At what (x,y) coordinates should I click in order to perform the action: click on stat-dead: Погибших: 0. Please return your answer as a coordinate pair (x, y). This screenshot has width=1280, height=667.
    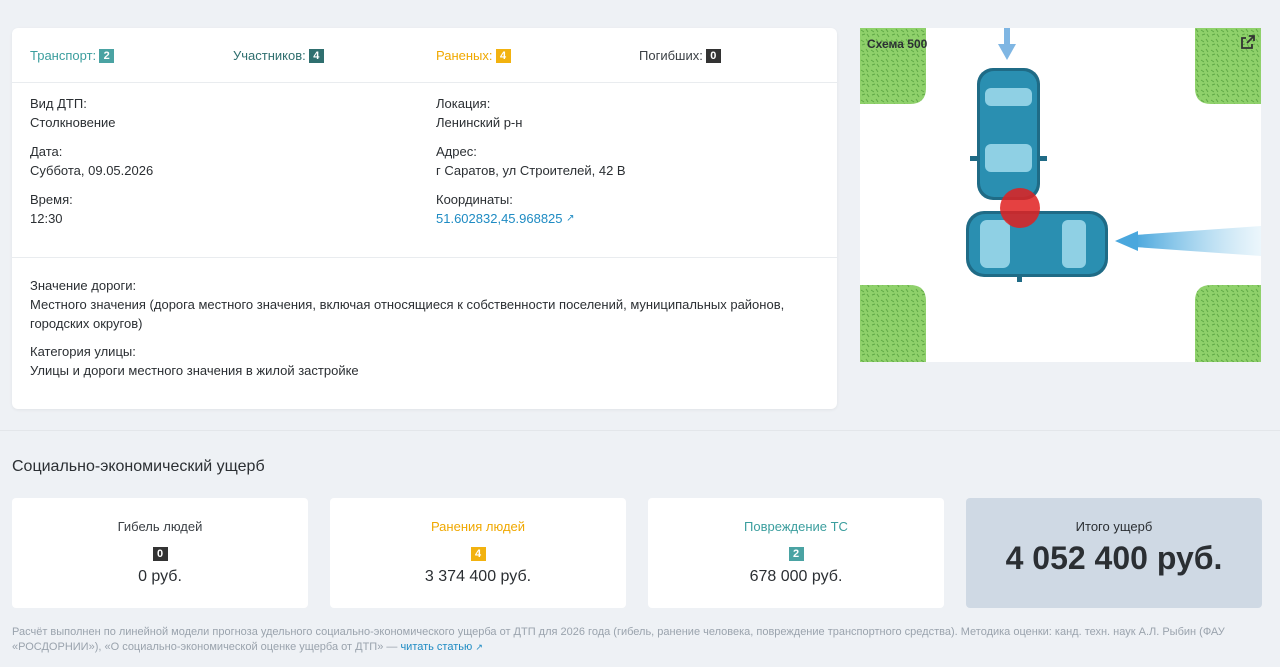
    Looking at the image, I should click on (680, 55).